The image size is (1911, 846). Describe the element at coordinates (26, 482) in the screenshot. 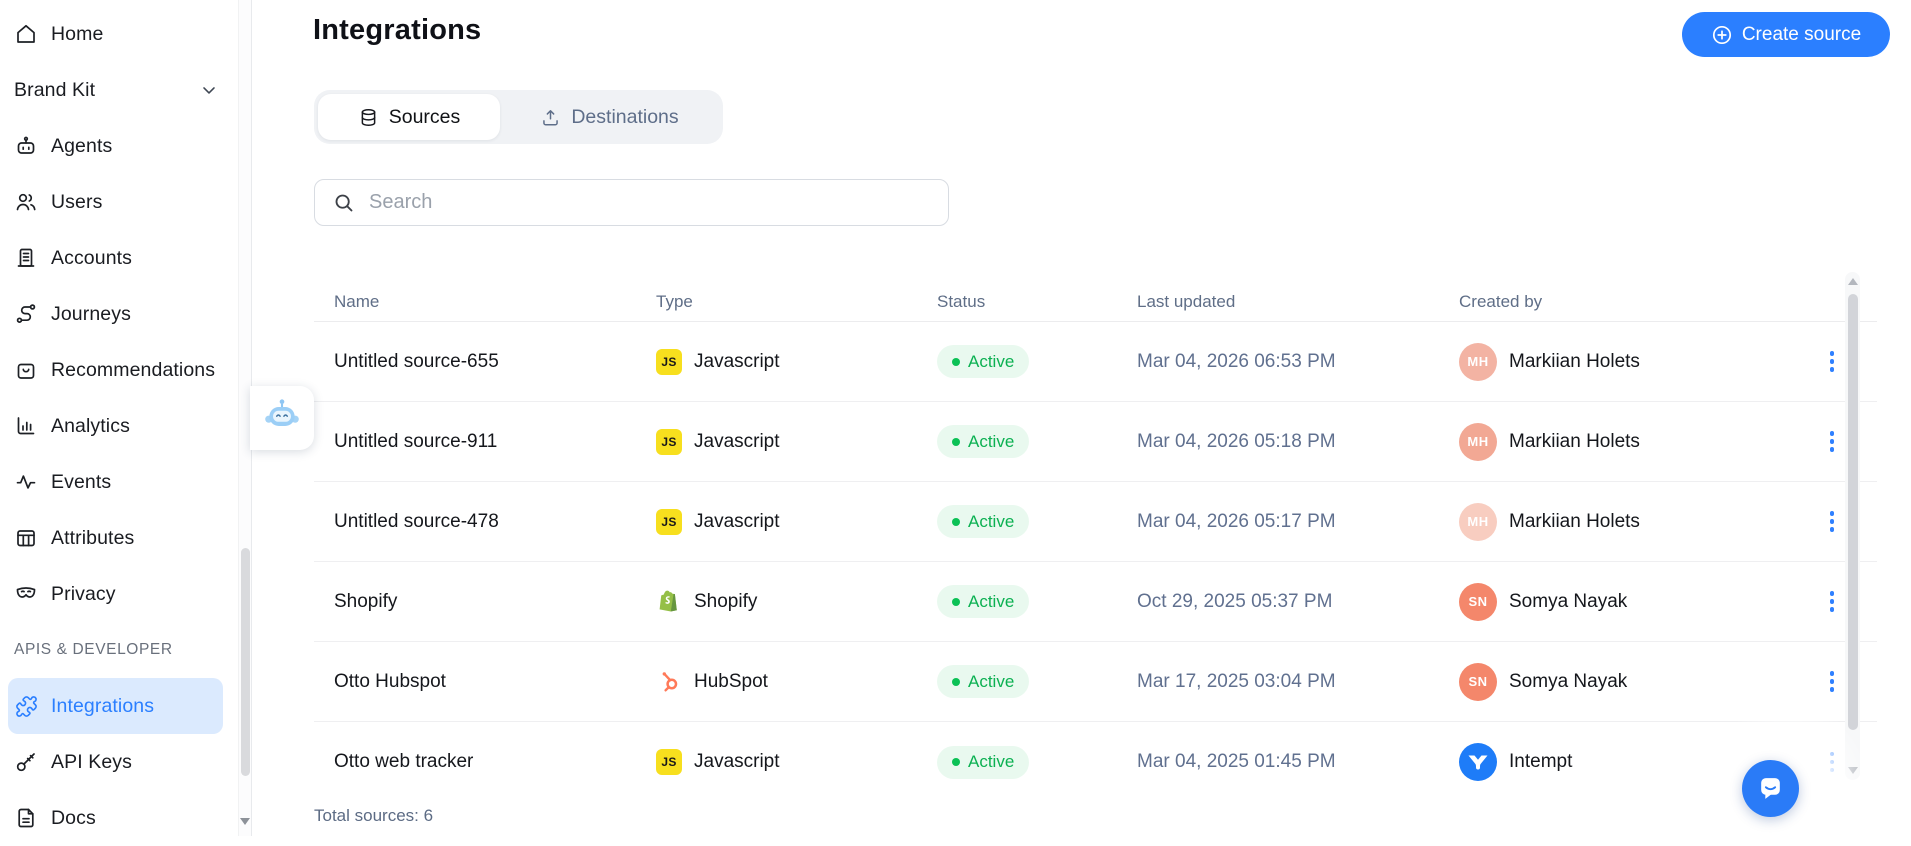

I see `activity-icon` at that location.